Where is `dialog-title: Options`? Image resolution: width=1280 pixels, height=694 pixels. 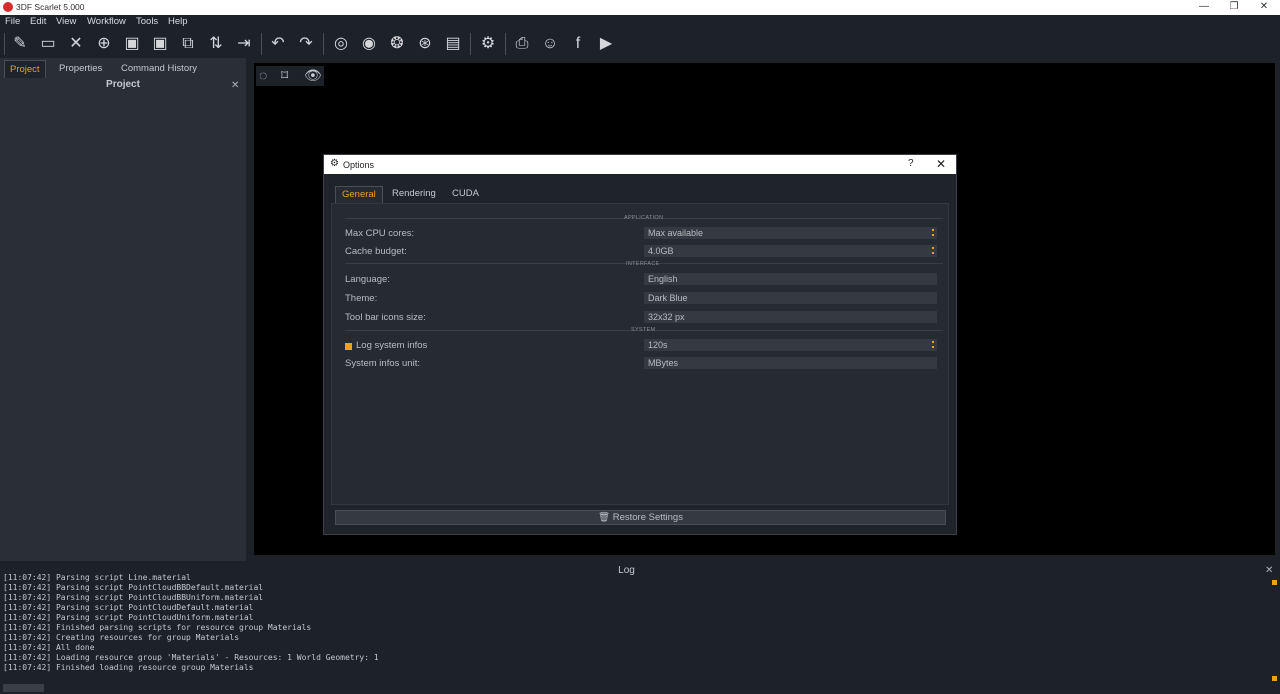
dialog-title: Options is located at coordinates (359, 165).